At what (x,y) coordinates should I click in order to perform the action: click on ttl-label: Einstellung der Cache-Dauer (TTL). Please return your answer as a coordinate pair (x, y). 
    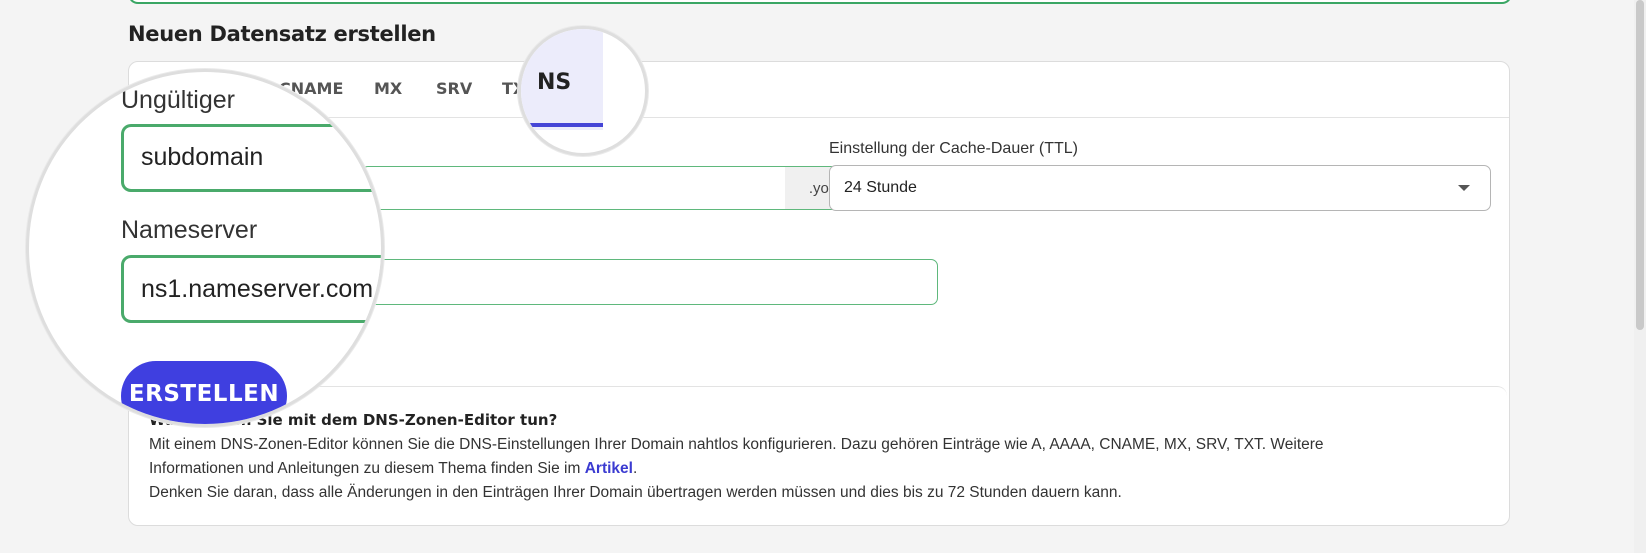
    Looking at the image, I should click on (953, 148).